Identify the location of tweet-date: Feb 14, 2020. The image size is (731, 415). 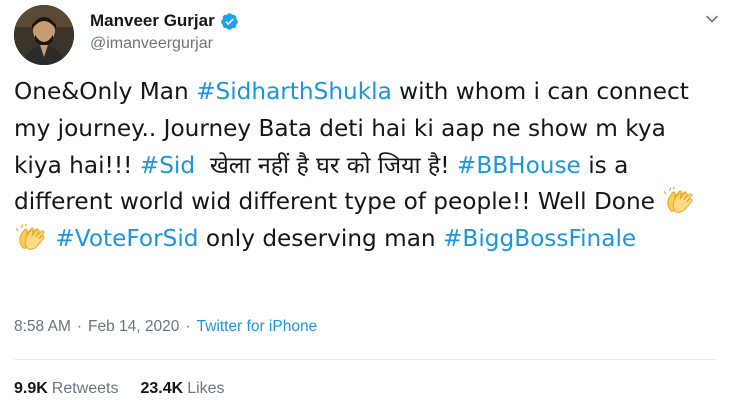
(133, 327).